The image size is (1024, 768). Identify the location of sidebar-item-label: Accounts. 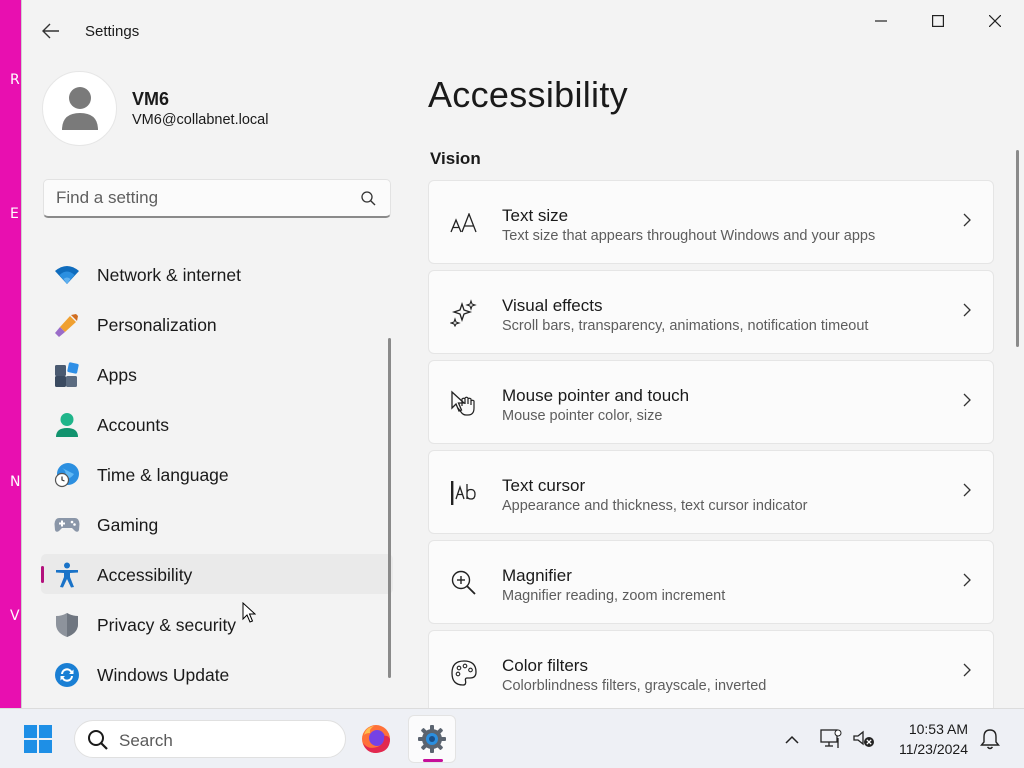
(133, 425).